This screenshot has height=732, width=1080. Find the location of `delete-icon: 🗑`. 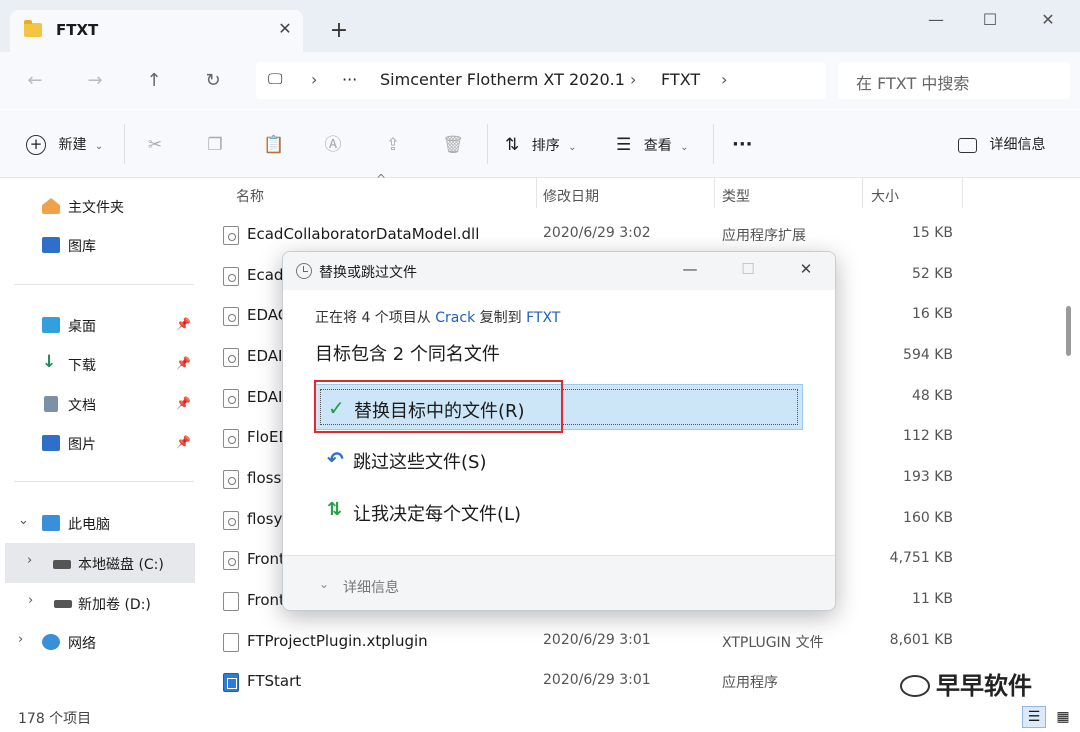

delete-icon: 🗑 is located at coordinates (453, 145).